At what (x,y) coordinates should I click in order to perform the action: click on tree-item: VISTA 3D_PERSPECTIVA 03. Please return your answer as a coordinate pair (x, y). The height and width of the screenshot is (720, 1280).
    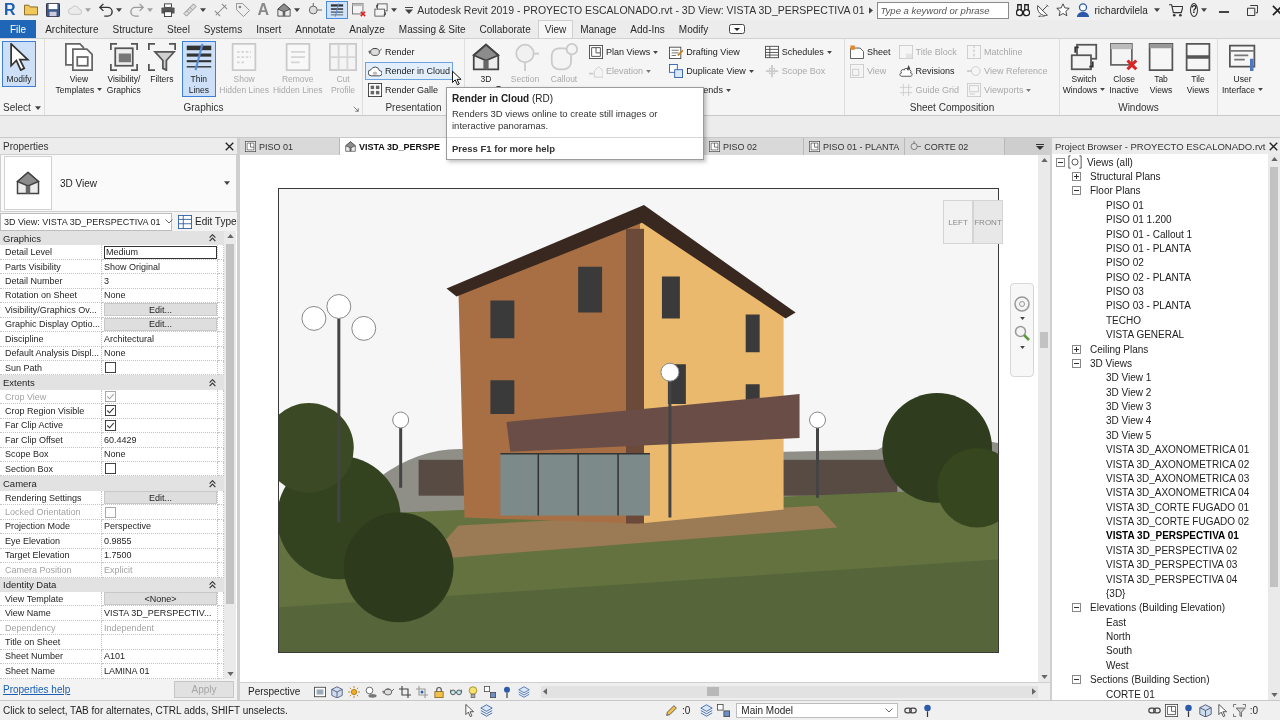
    Looking at the image, I should click on (1172, 565).